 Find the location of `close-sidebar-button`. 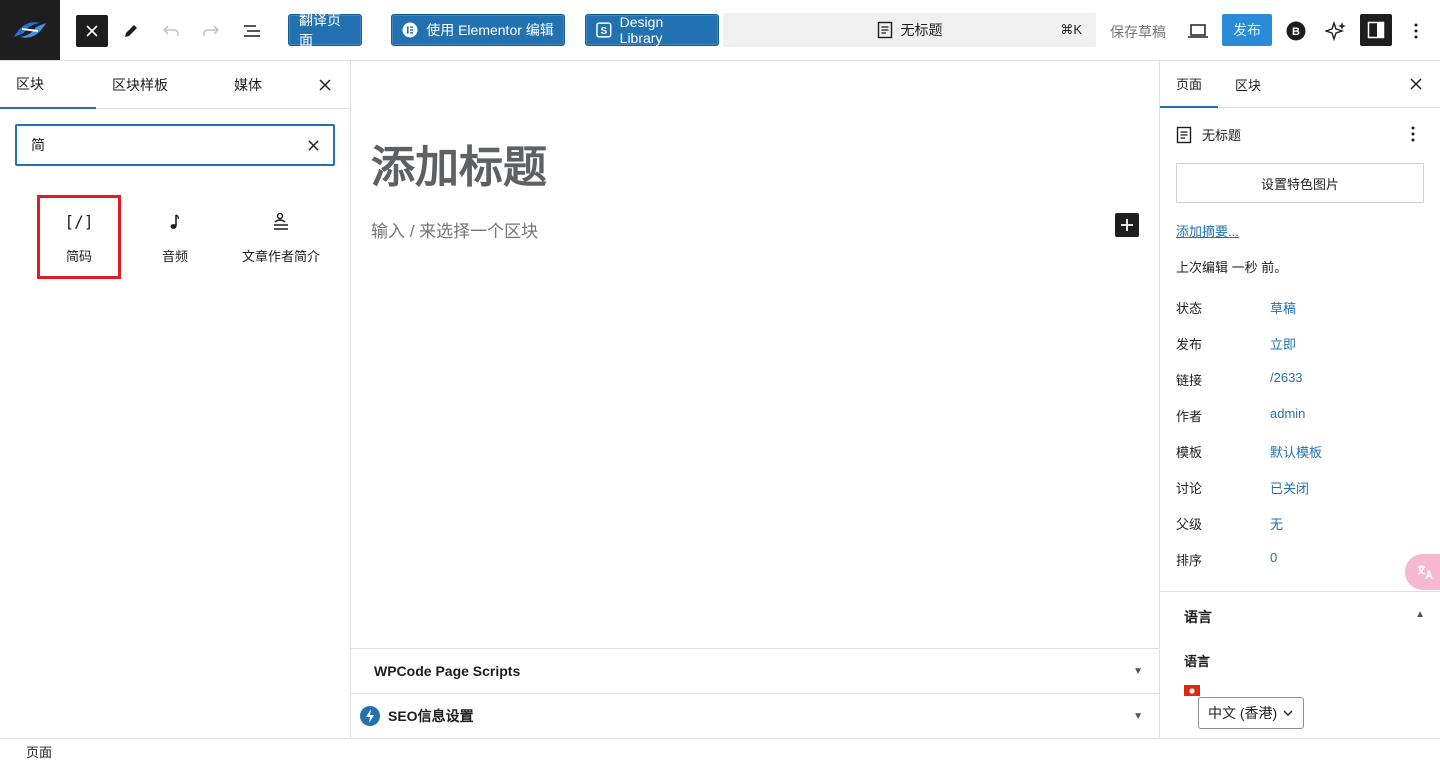

close-sidebar-button is located at coordinates (1416, 84).